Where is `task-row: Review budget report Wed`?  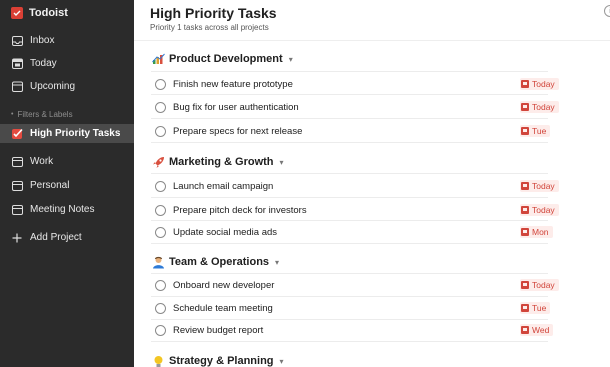
task-row: Review budget report Wed is located at coordinates (354, 330).